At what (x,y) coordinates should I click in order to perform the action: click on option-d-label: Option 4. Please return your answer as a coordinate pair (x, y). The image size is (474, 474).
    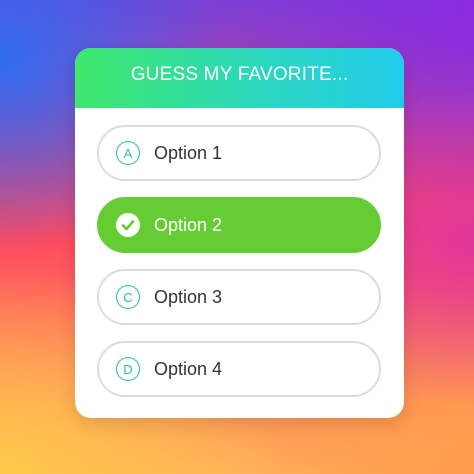
    Looking at the image, I should click on (188, 368).